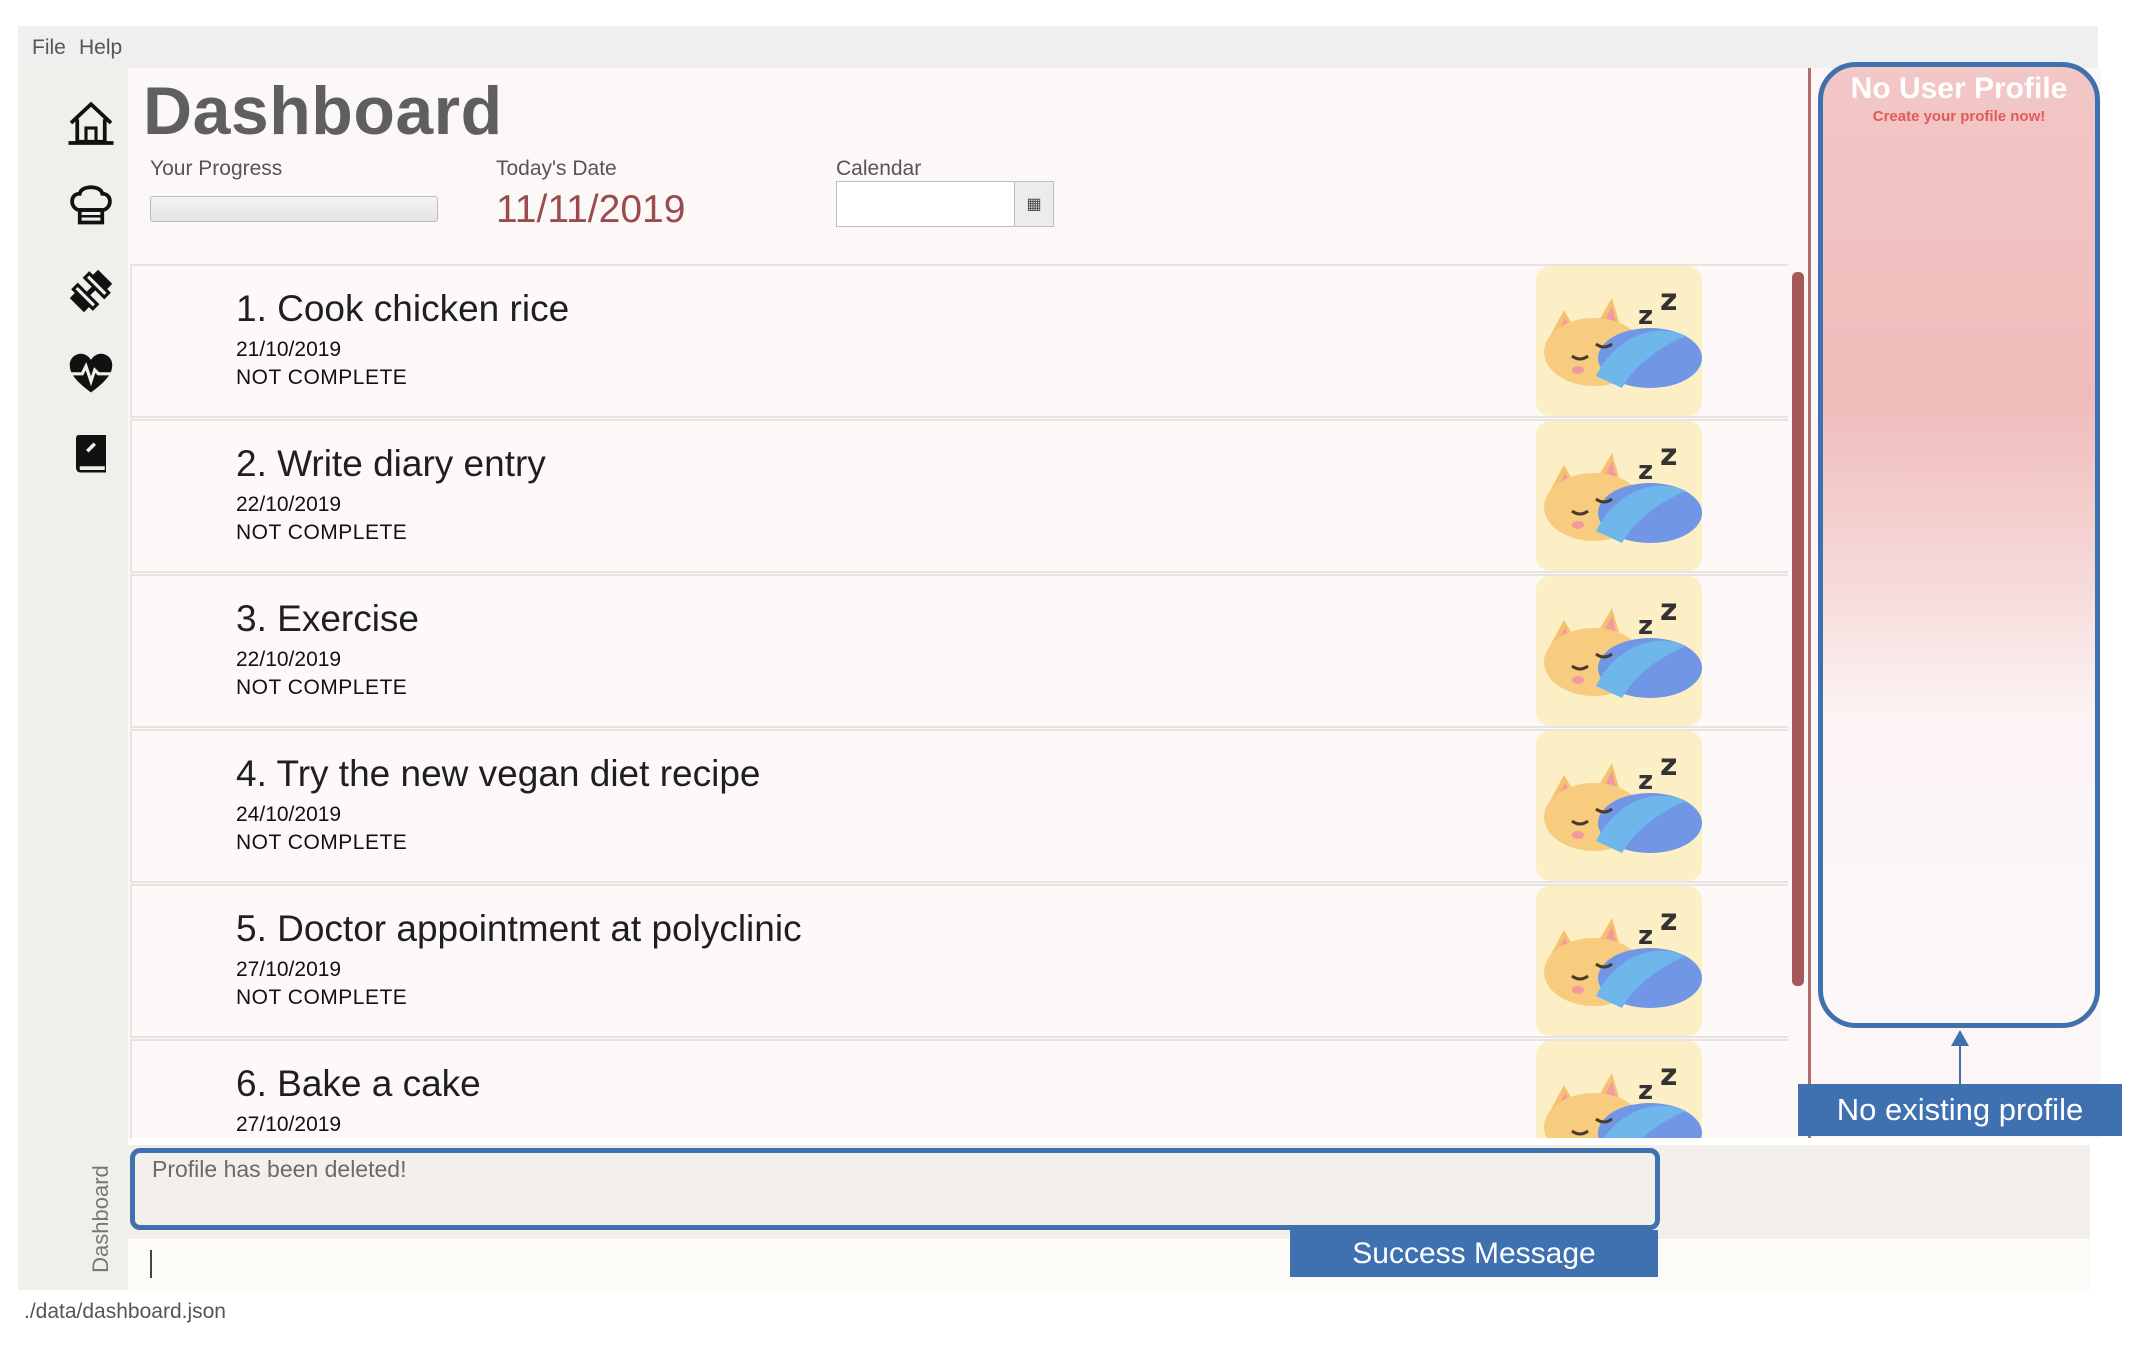 The image size is (2134, 1350). Describe the element at coordinates (91, 291) in the screenshot. I see `dumbbell-icon` at that location.